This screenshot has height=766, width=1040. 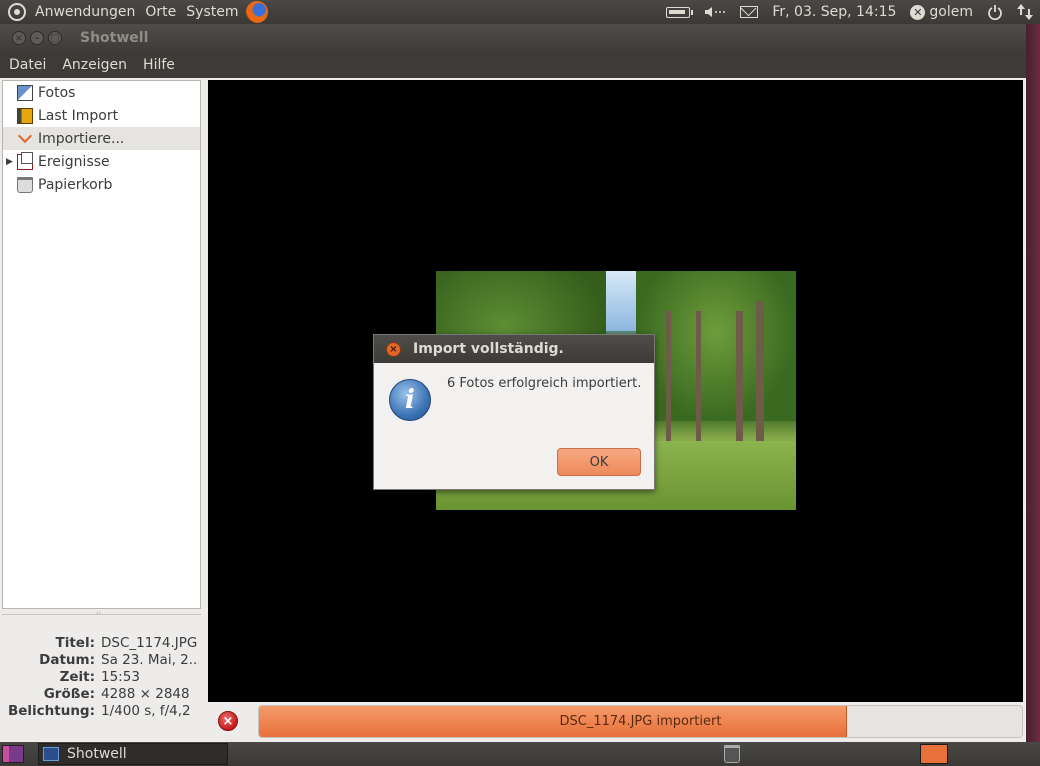 What do you see at coordinates (74, 161) in the screenshot?
I see `sidebar-item-label: Ereignisse` at bounding box center [74, 161].